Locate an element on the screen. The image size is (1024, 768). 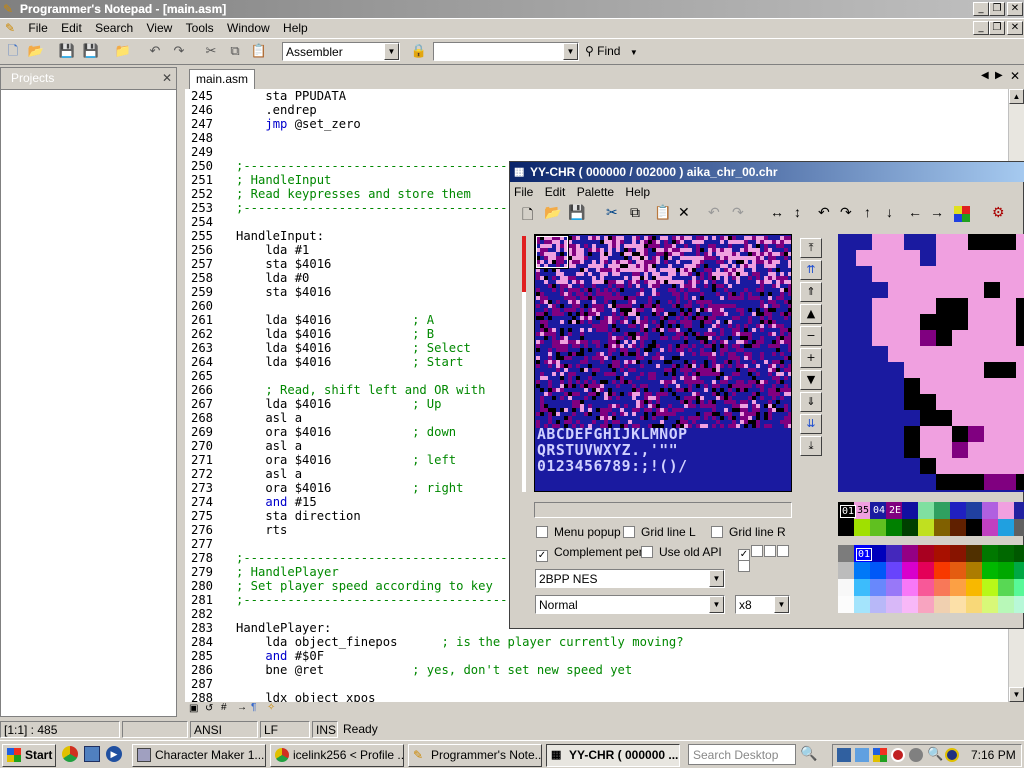
use-old-api-checkbox: Use old API is located at coordinates (681, 552).